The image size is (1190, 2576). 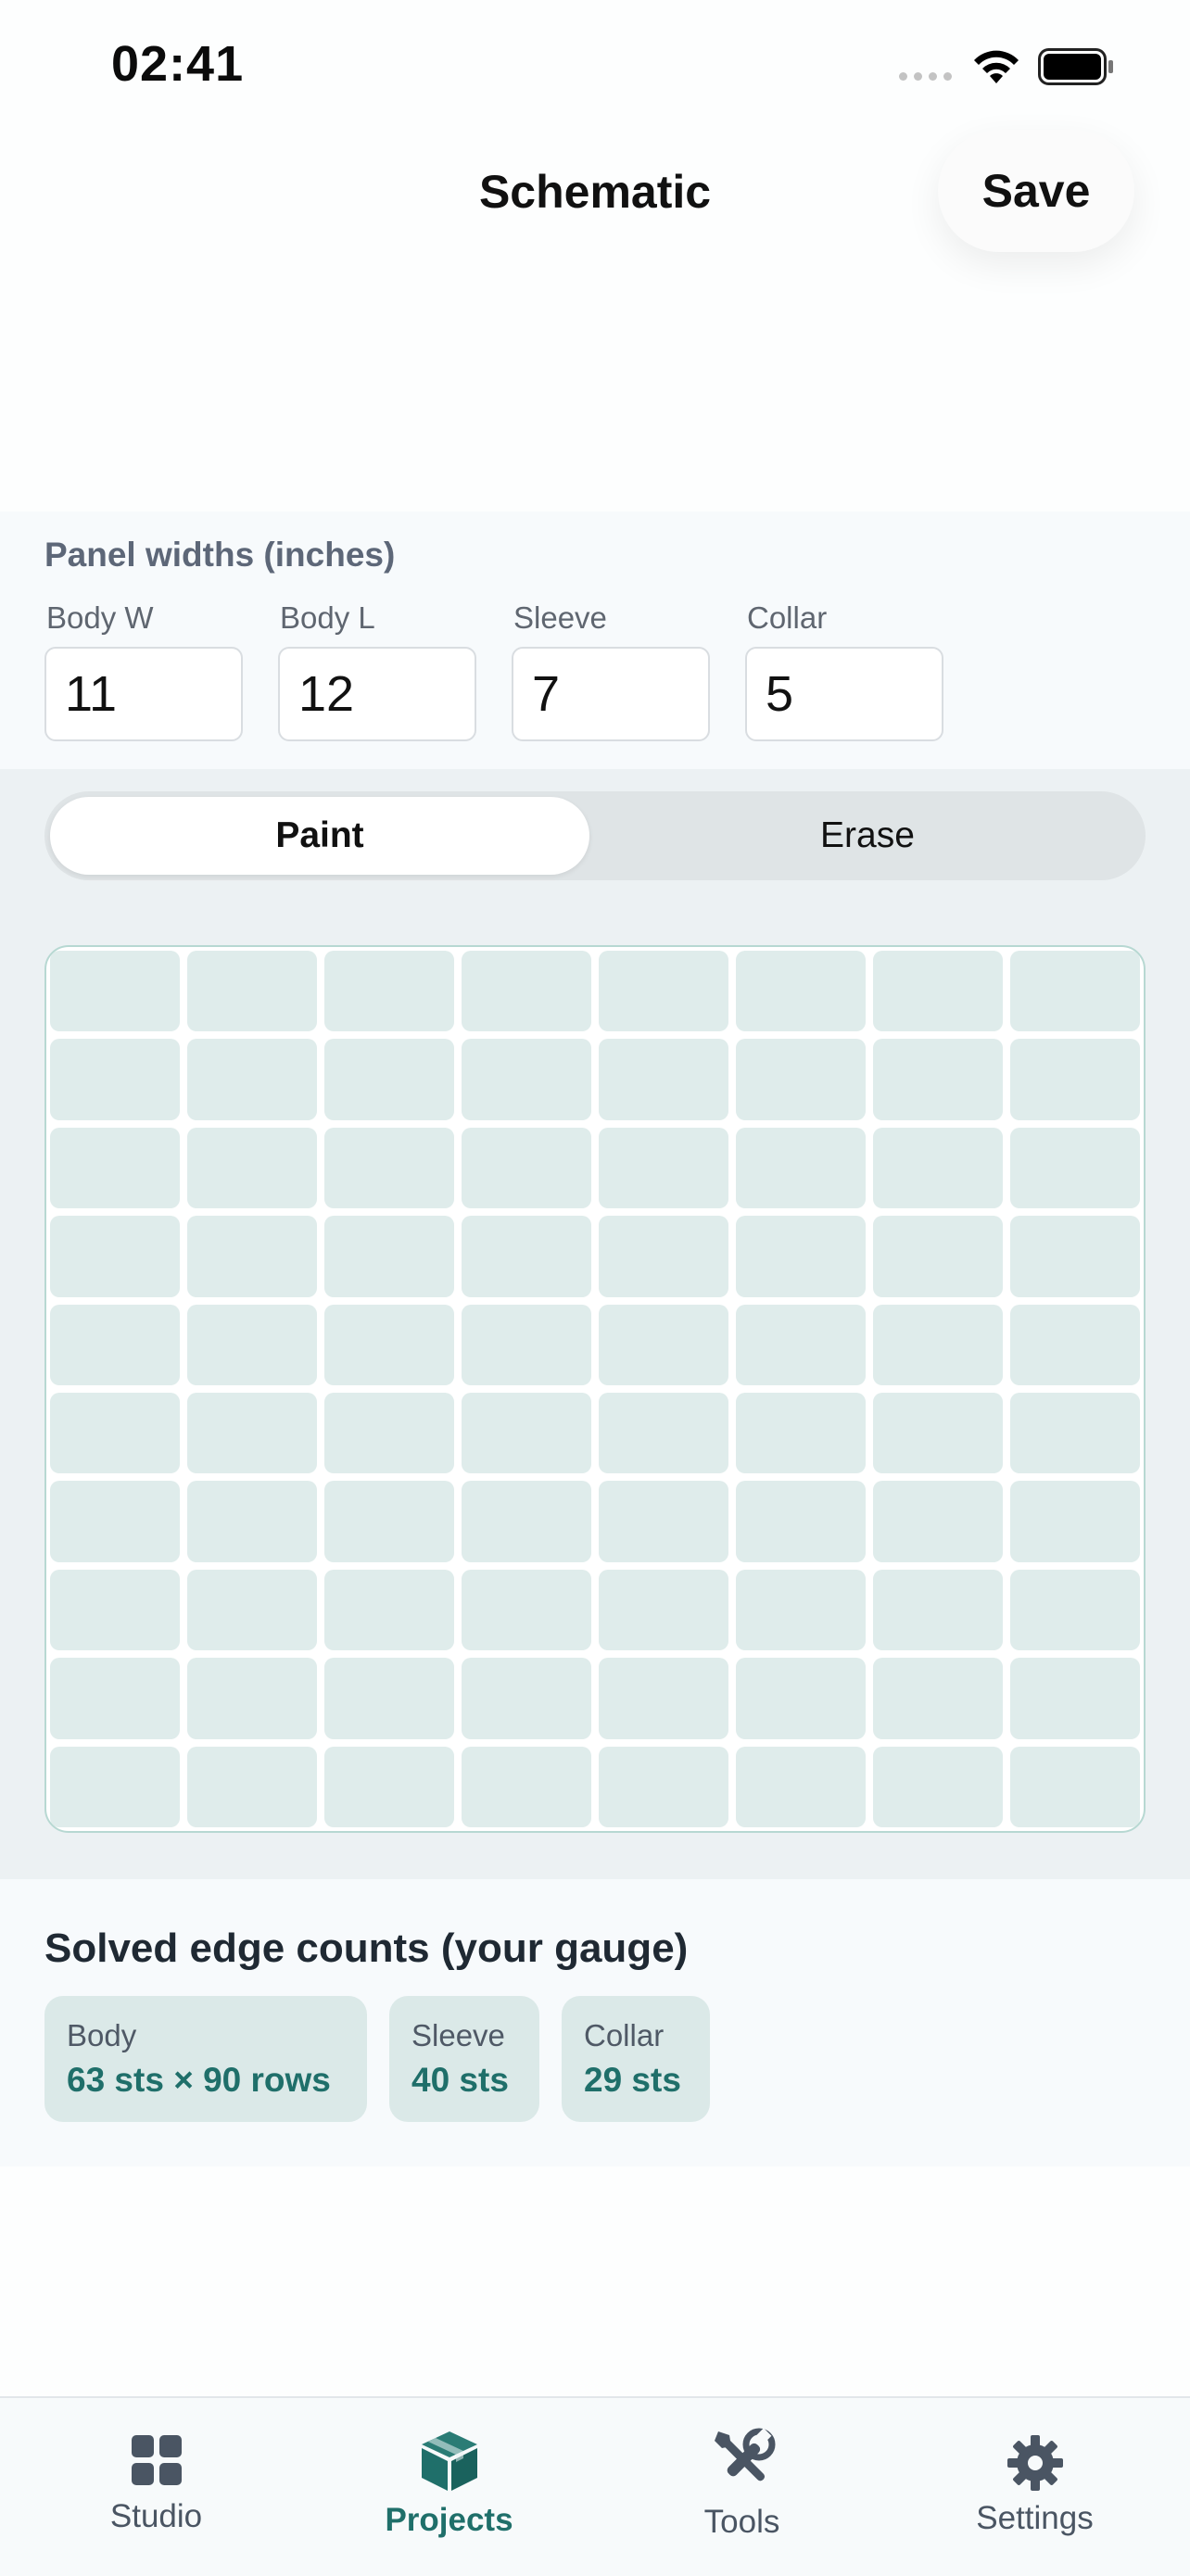 I want to click on tab-settings: Settings, so click(x=1035, y=2485).